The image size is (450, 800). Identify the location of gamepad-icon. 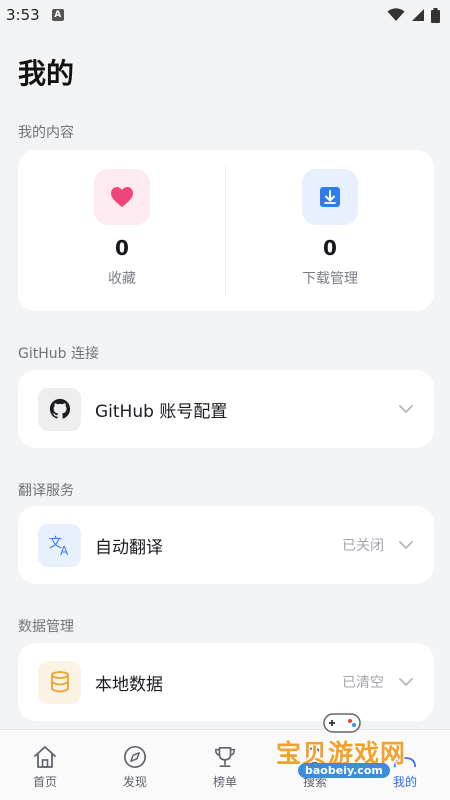
(342, 723).